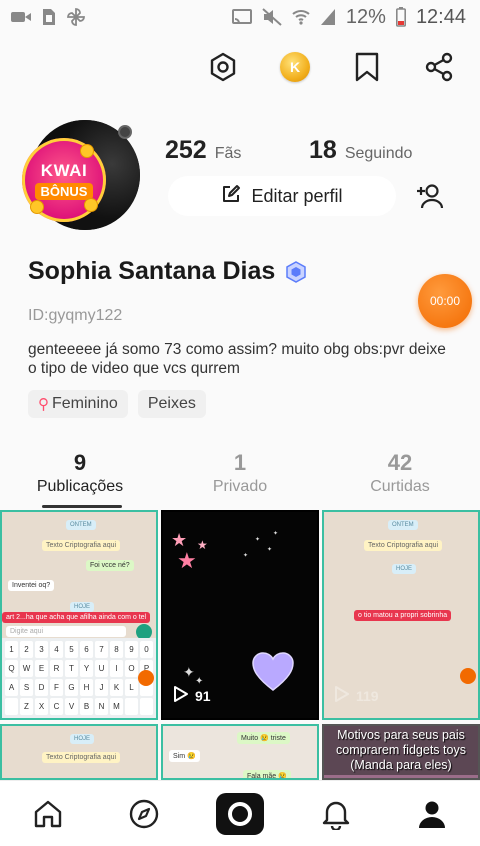 This screenshot has height=846, width=480. I want to click on following-stat: 18 Seguindo, so click(360, 150).